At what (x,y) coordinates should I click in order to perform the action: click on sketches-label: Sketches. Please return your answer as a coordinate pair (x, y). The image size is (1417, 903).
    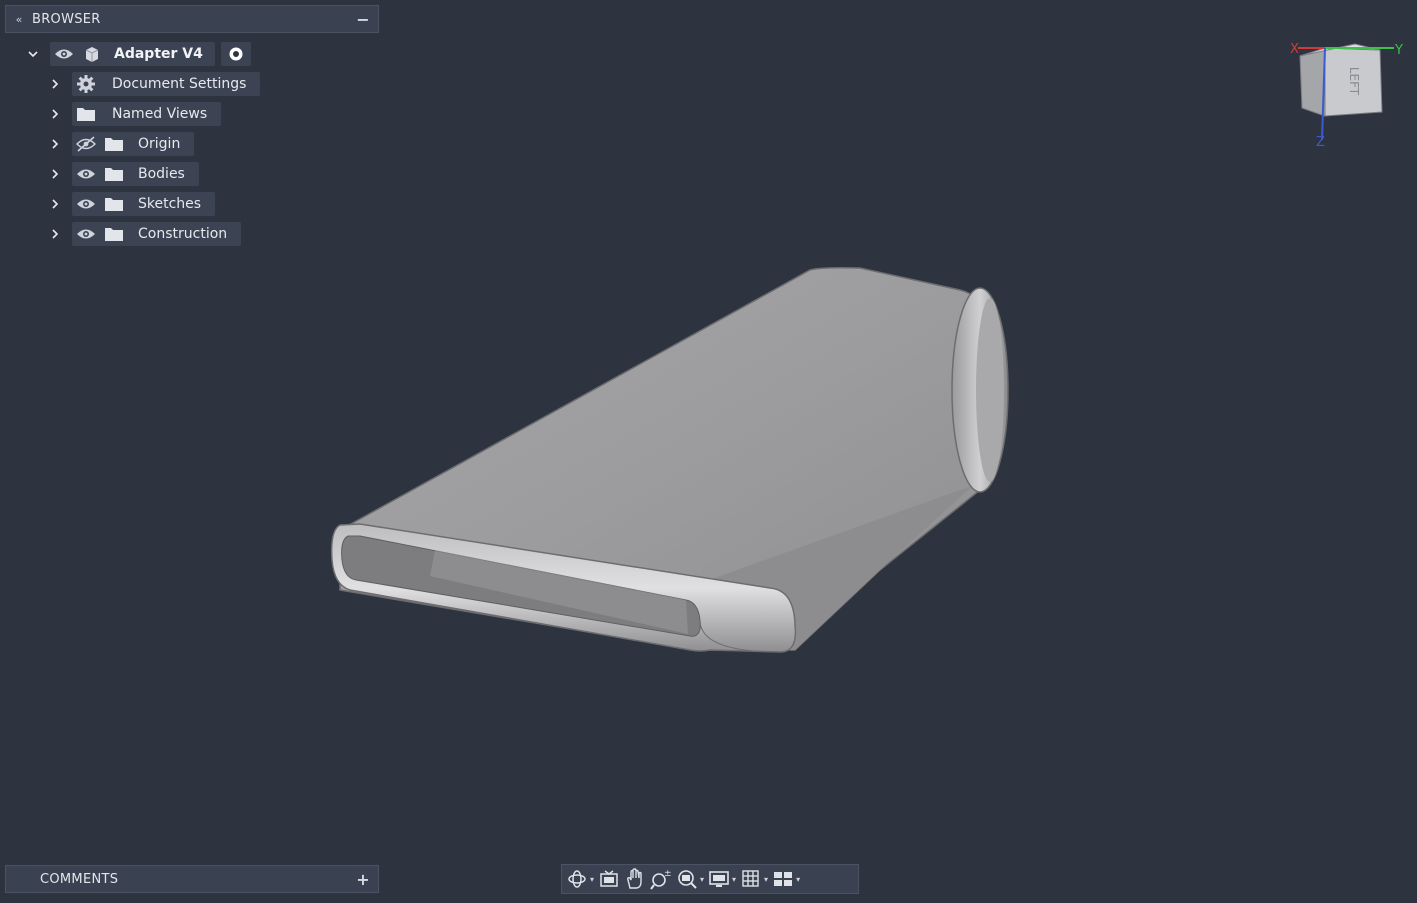
    Looking at the image, I should click on (170, 204).